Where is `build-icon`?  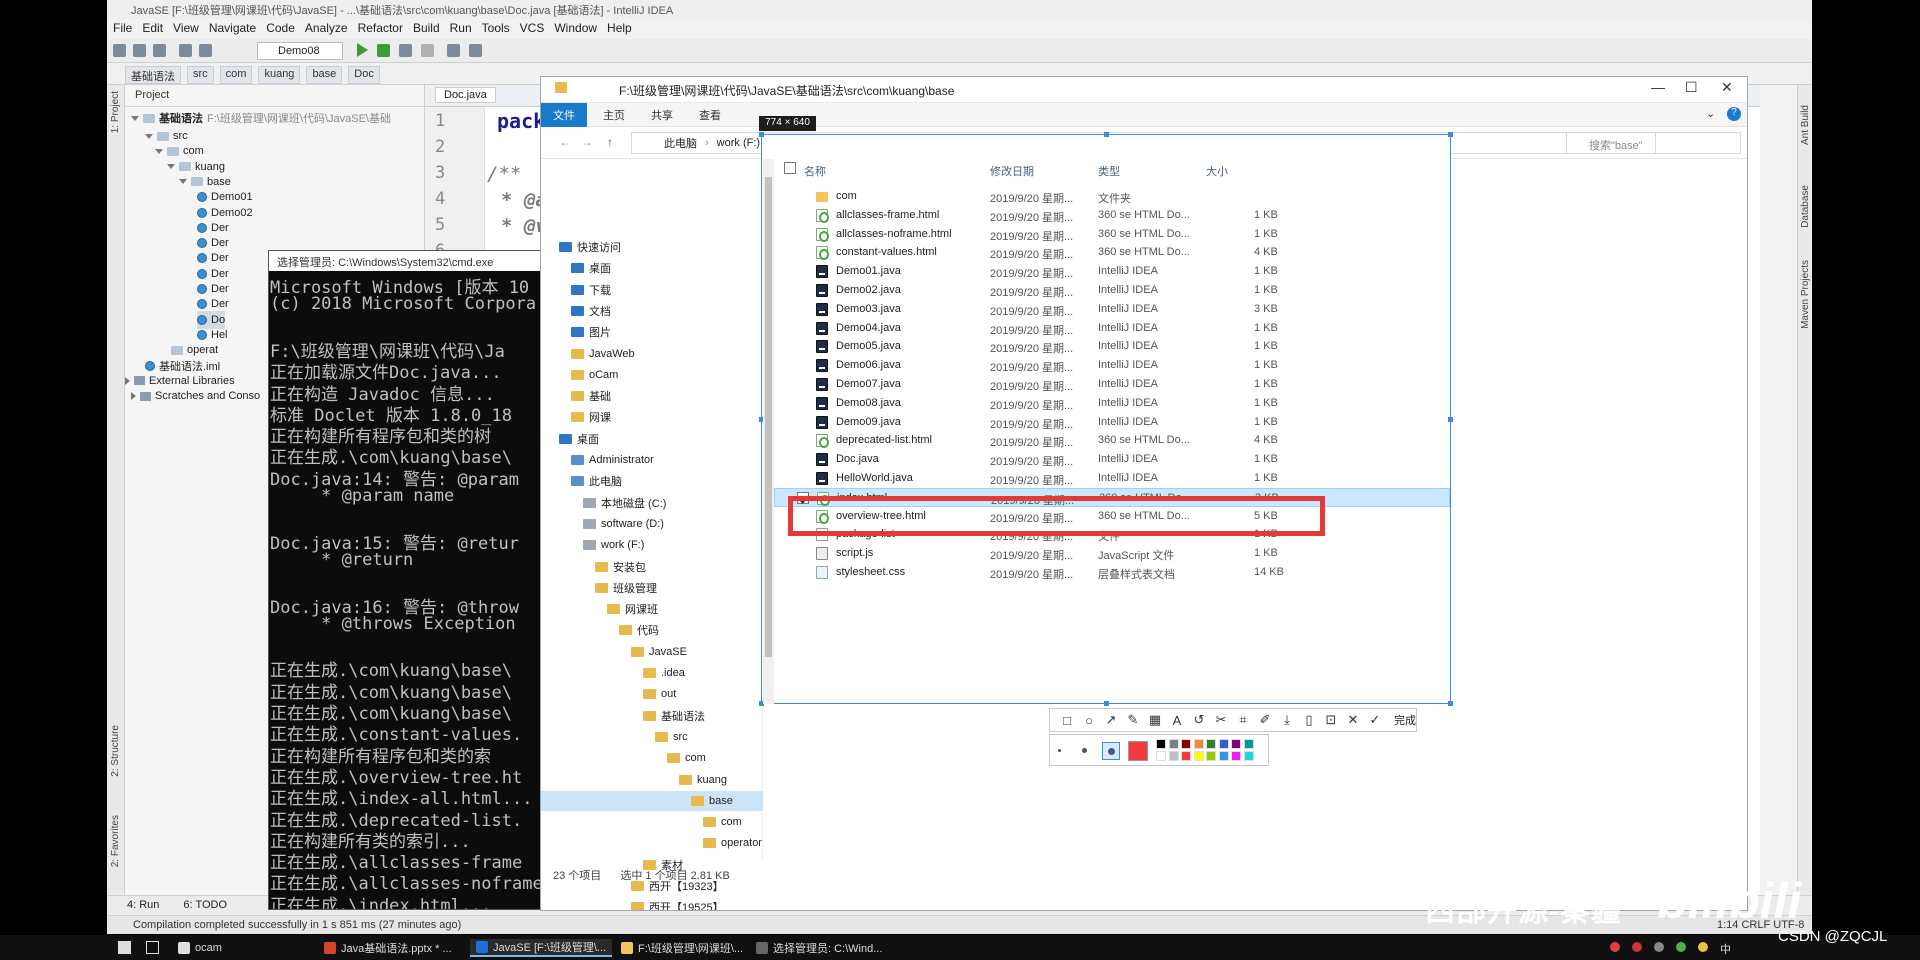 build-icon is located at coordinates (453, 50).